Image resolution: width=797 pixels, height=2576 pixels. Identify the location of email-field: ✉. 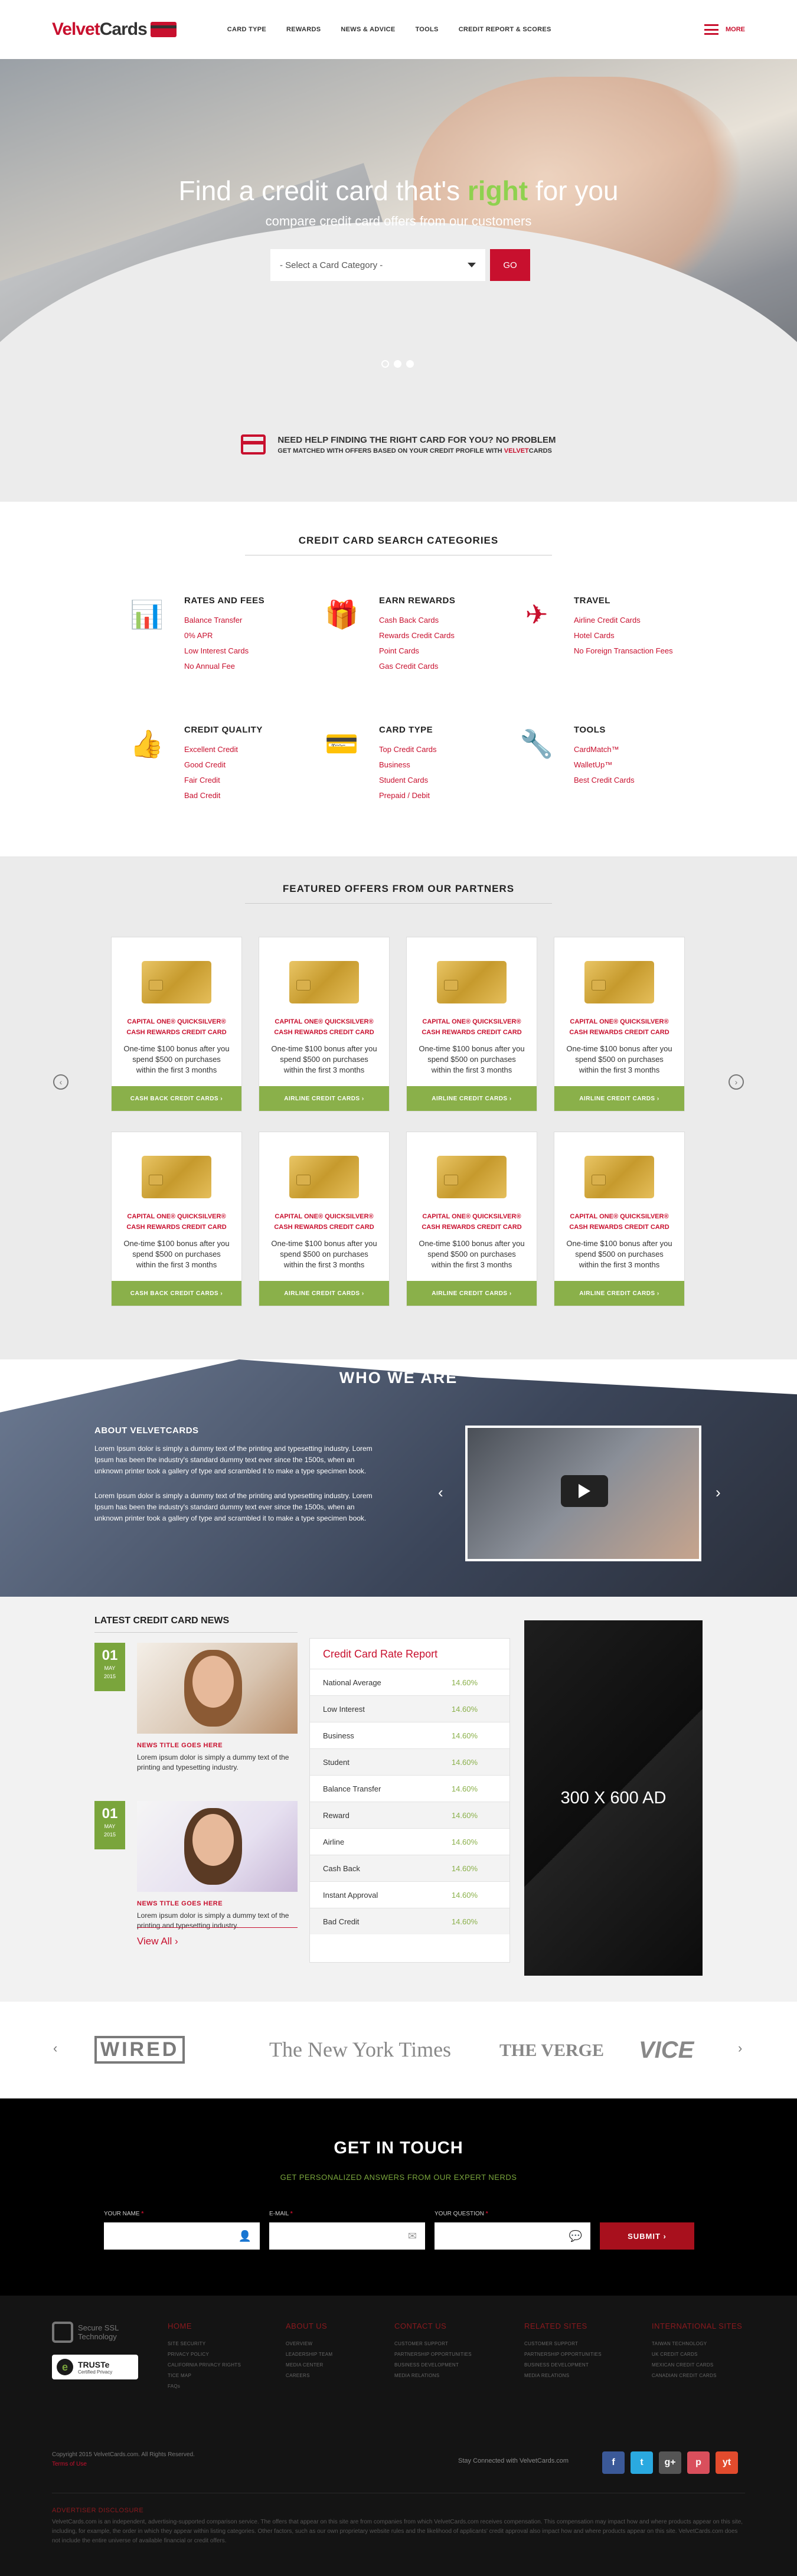
(347, 2236).